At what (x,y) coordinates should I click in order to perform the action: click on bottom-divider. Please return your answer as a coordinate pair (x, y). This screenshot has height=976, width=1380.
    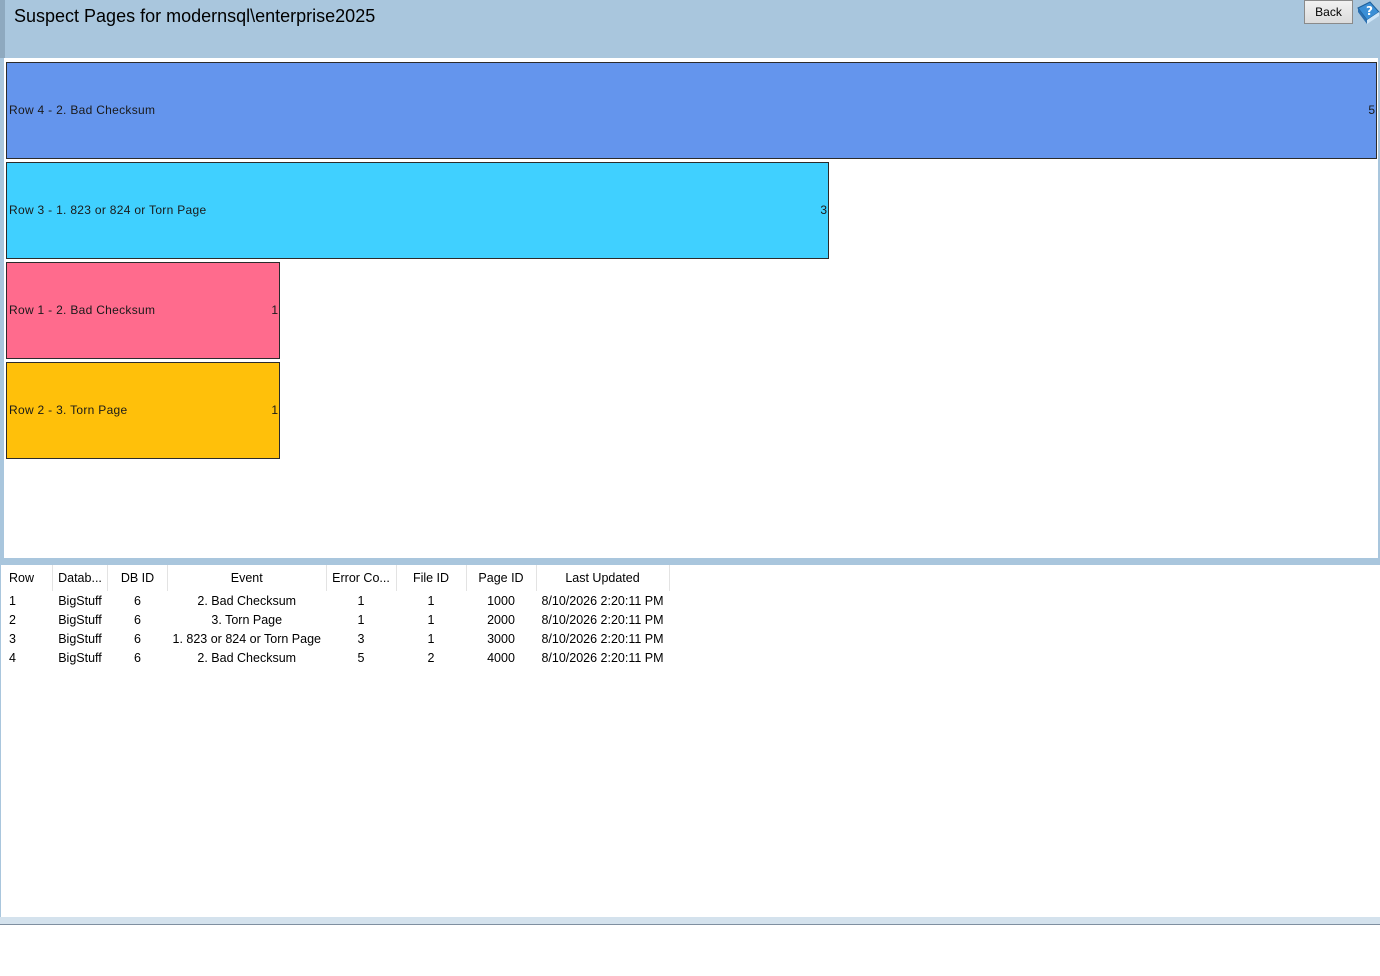
    Looking at the image, I should click on (690, 924).